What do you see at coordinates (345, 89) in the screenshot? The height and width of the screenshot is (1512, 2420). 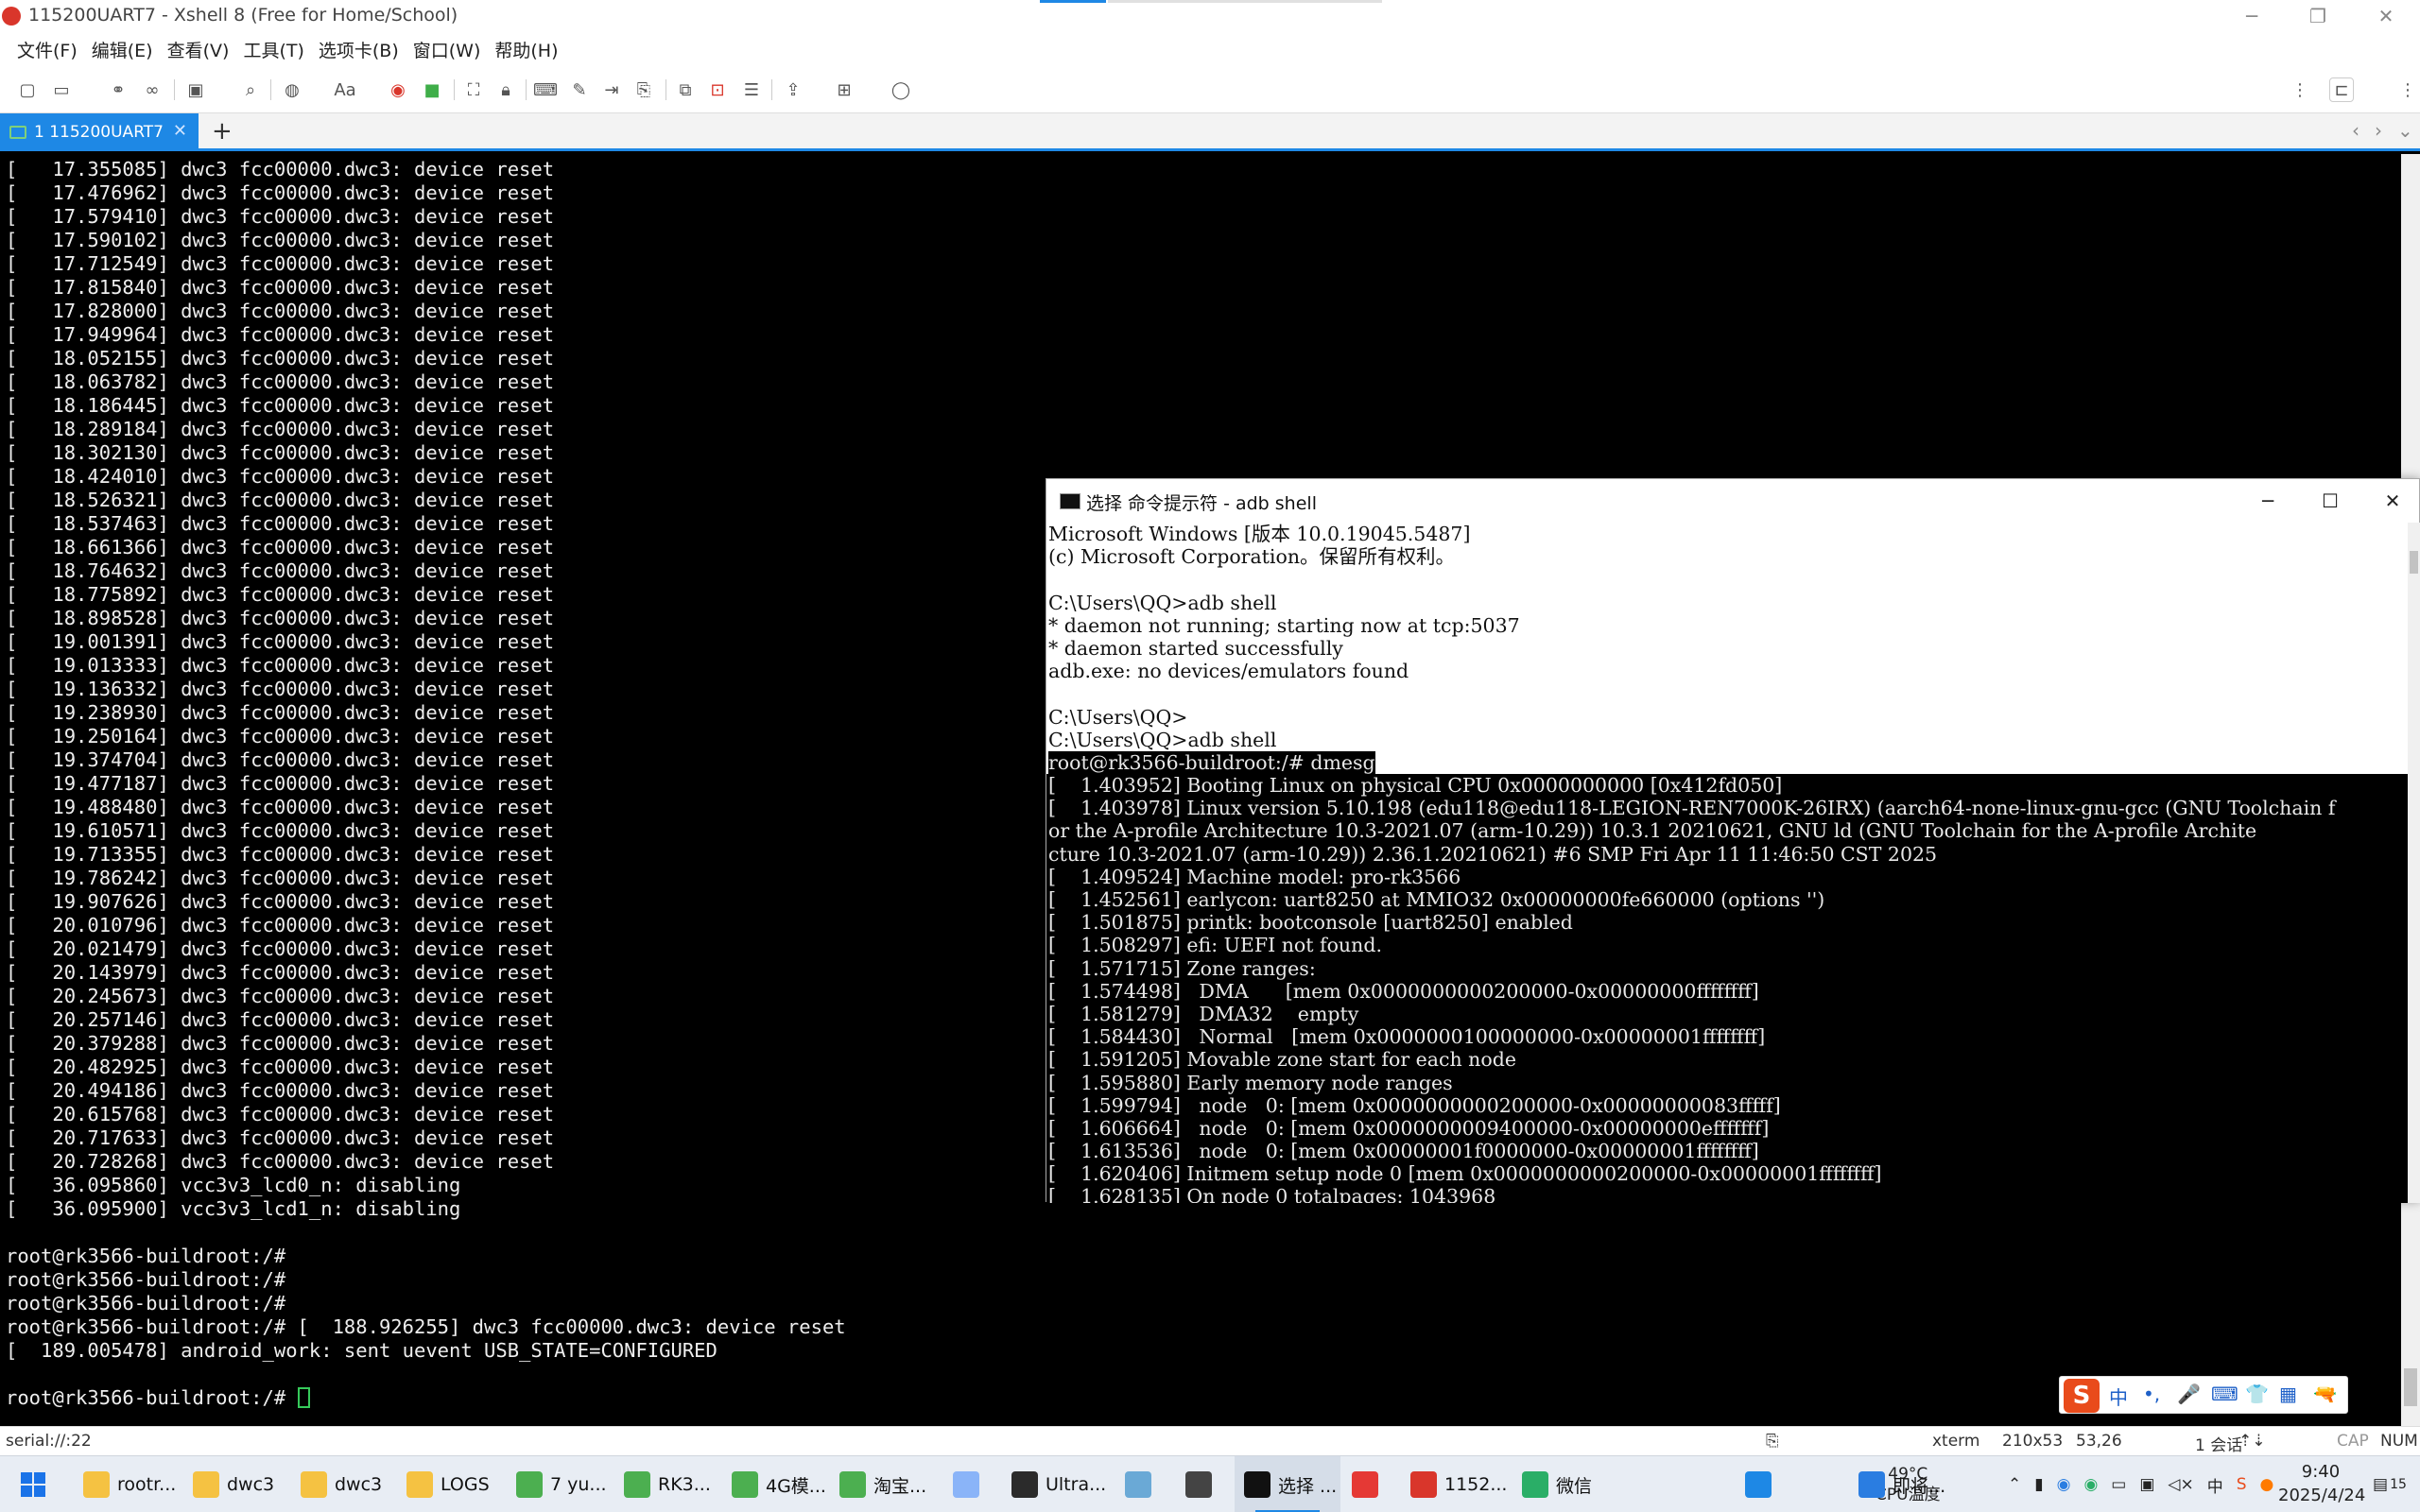 I see `font-icon: Aa` at bounding box center [345, 89].